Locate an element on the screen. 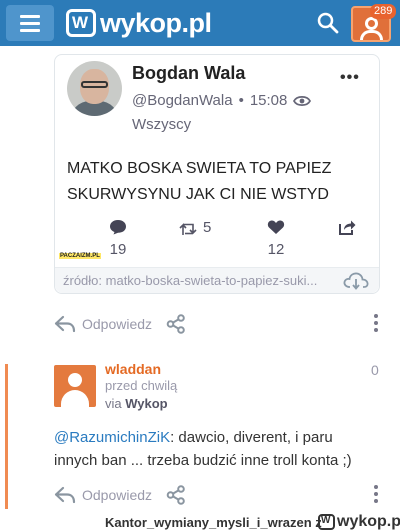  new-comment-indicator is located at coordinates (6, 436).